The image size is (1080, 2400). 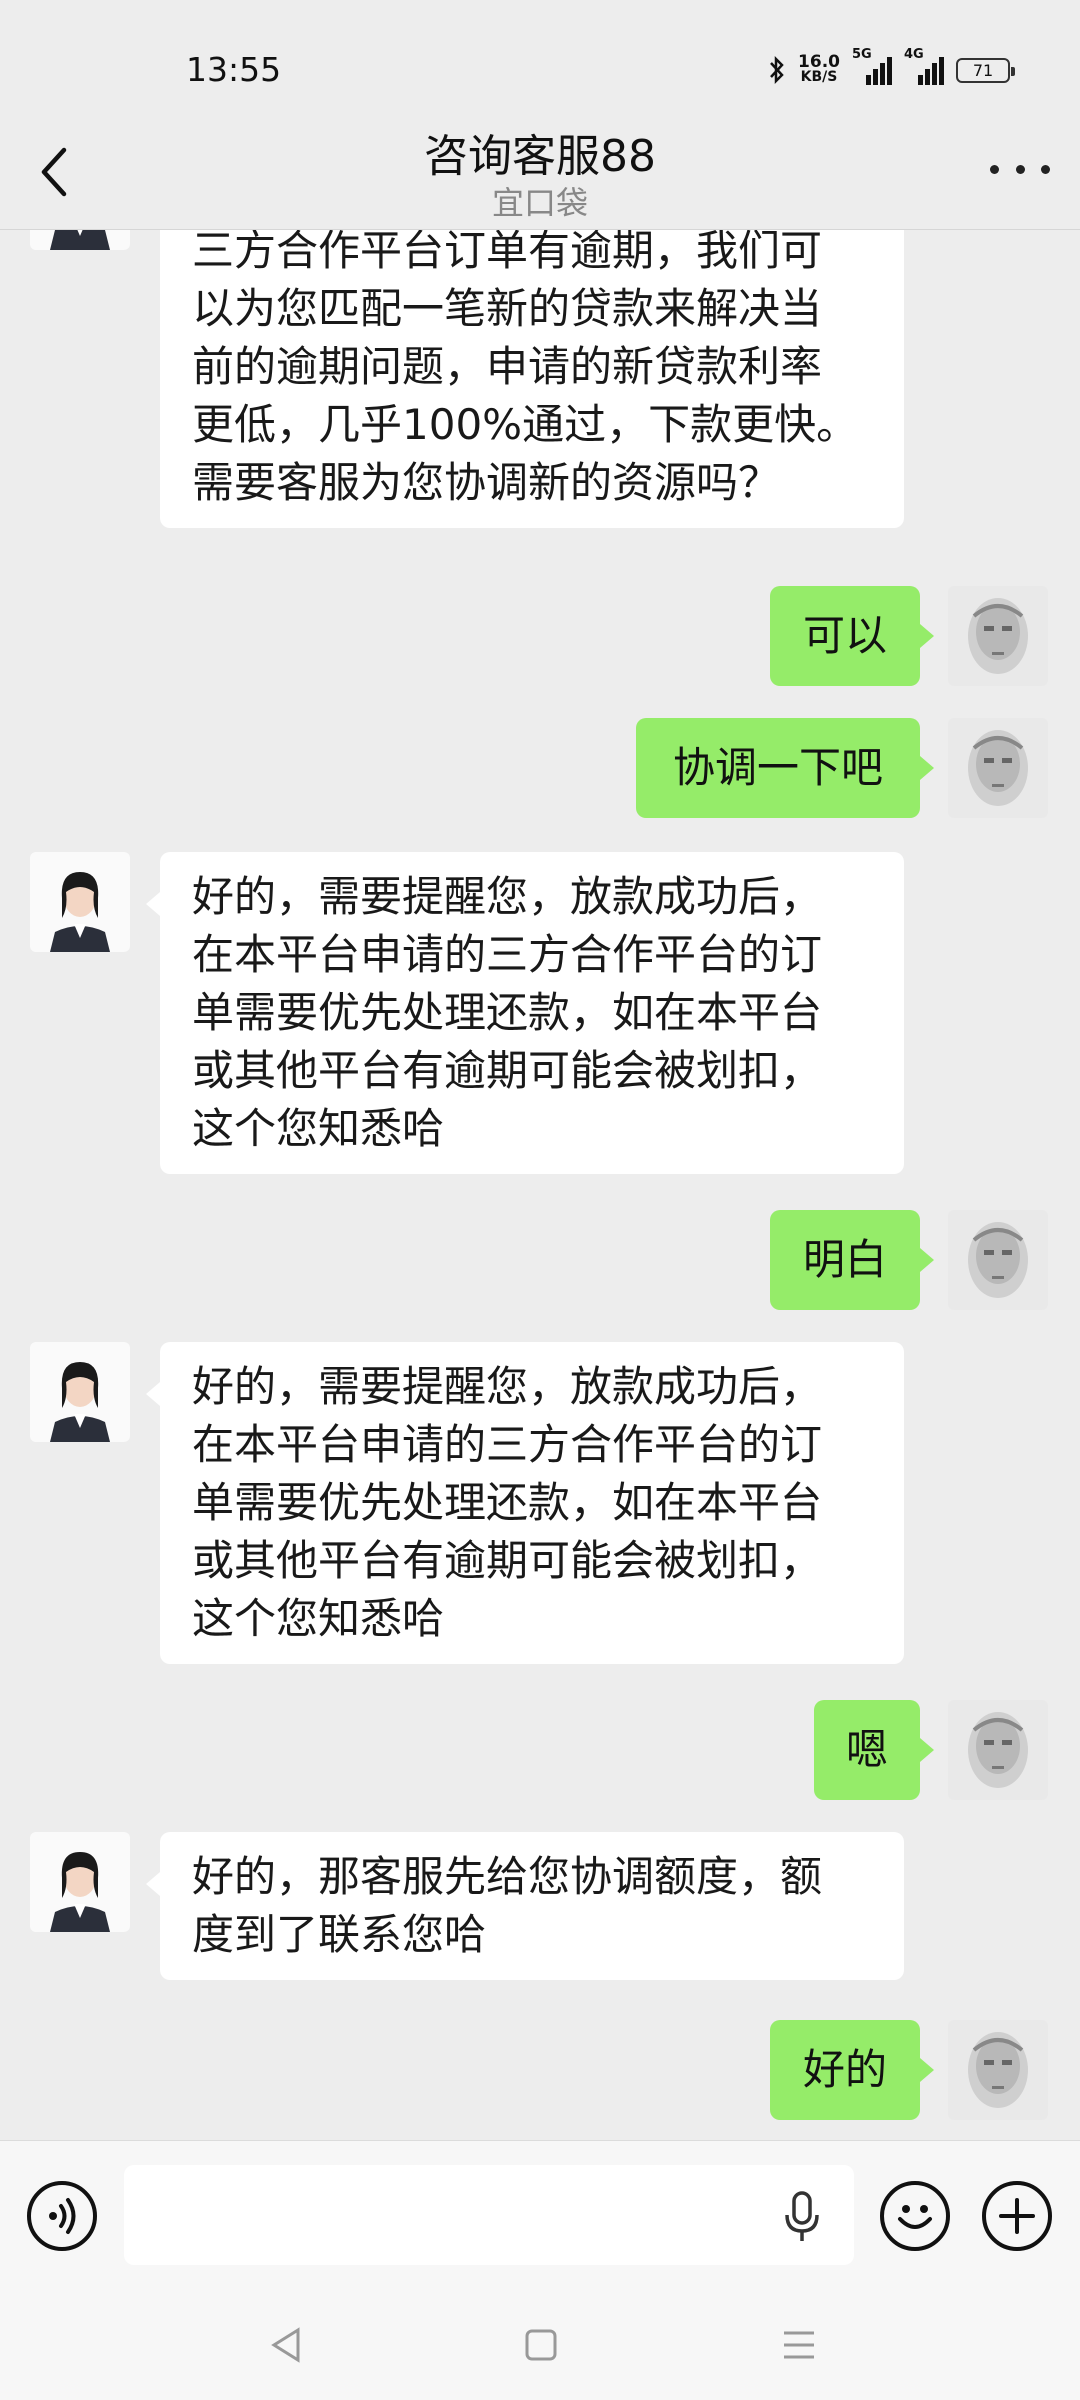 I want to click on net-speed-unit: KB/S, so click(x=819, y=77).